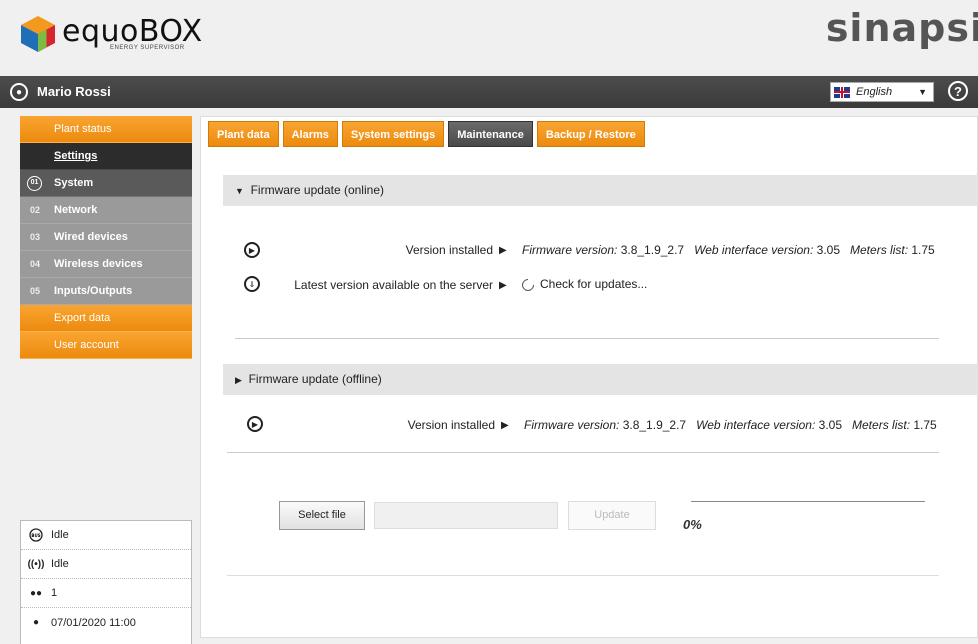  I want to click on sidebar-item-wired-devices: 03 Wired devices, so click(106, 237).